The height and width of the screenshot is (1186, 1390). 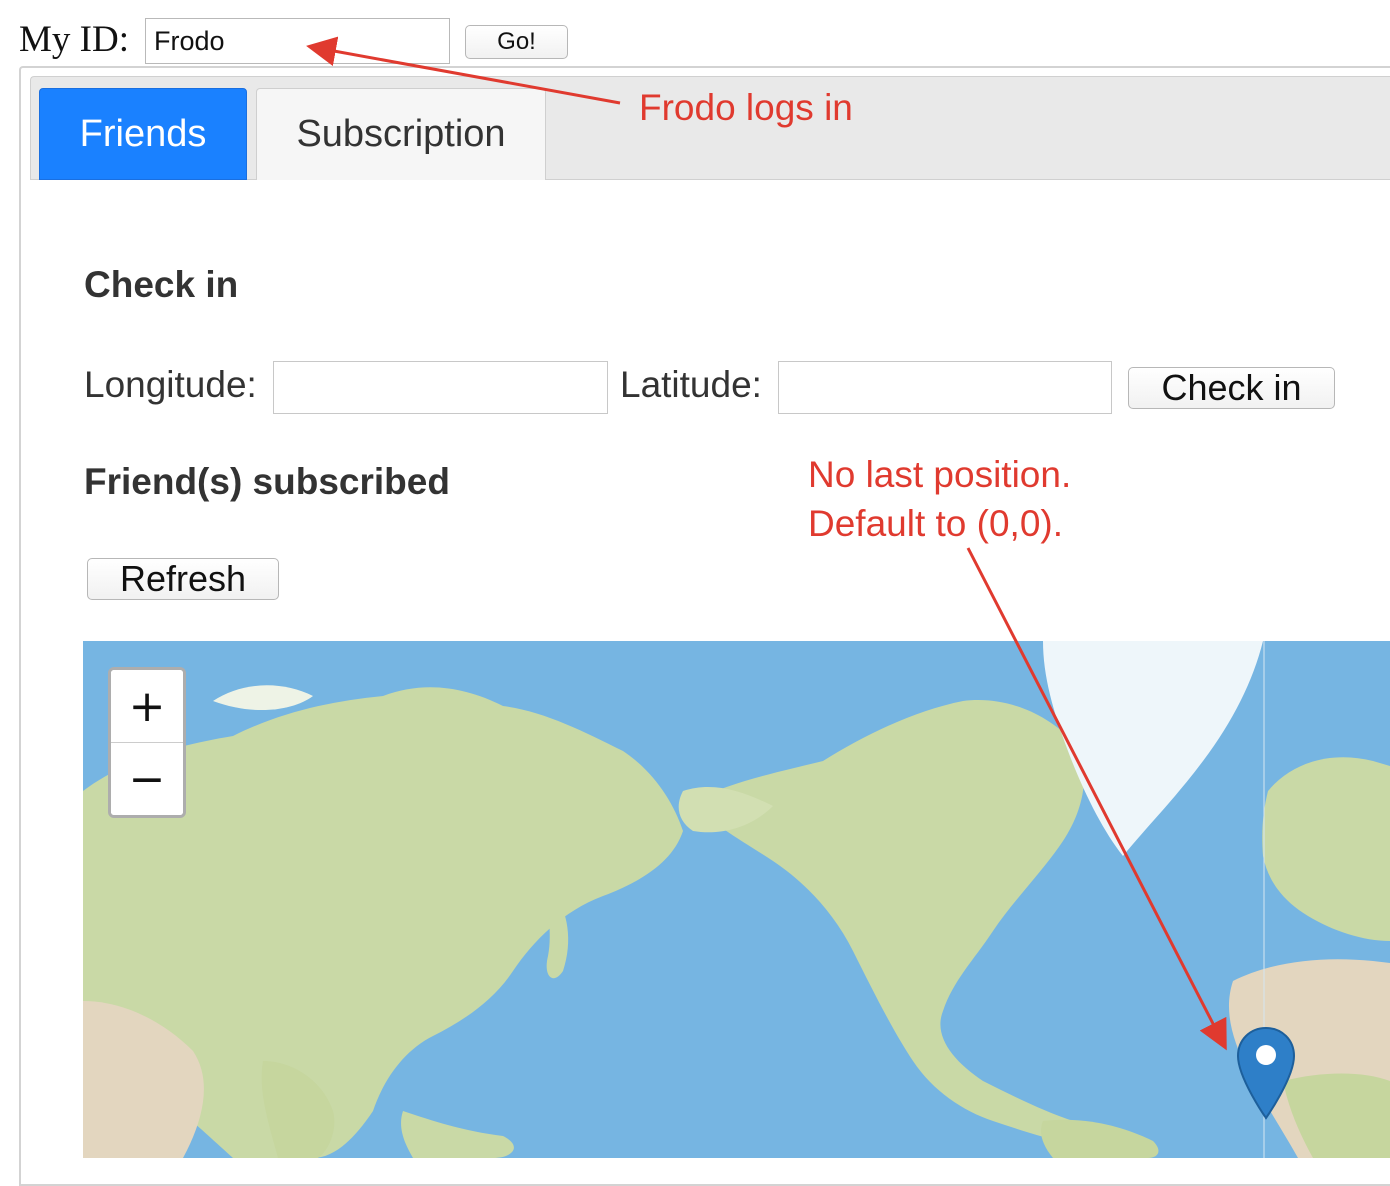 What do you see at coordinates (297, 41) in the screenshot?
I see `my-id-input` at bounding box center [297, 41].